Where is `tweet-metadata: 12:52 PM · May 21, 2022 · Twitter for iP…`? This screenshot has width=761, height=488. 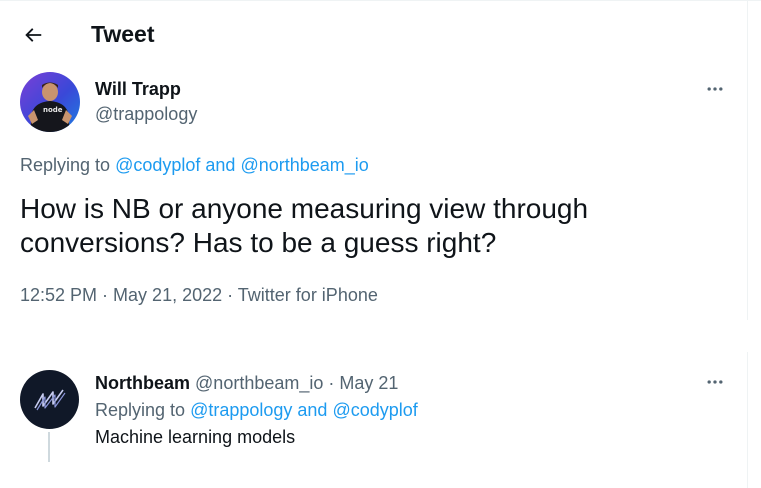
tweet-metadata: 12:52 PM · May 21, 2022 · Twitter for iP… is located at coordinates (199, 295).